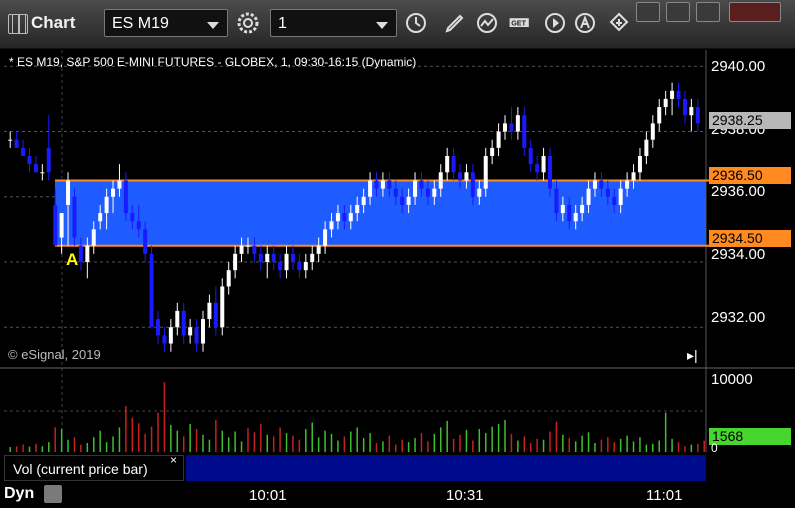 This screenshot has width=795, height=508. Describe the element at coordinates (268, 495) in the screenshot. I see `time-tick-label: 10:01` at that location.